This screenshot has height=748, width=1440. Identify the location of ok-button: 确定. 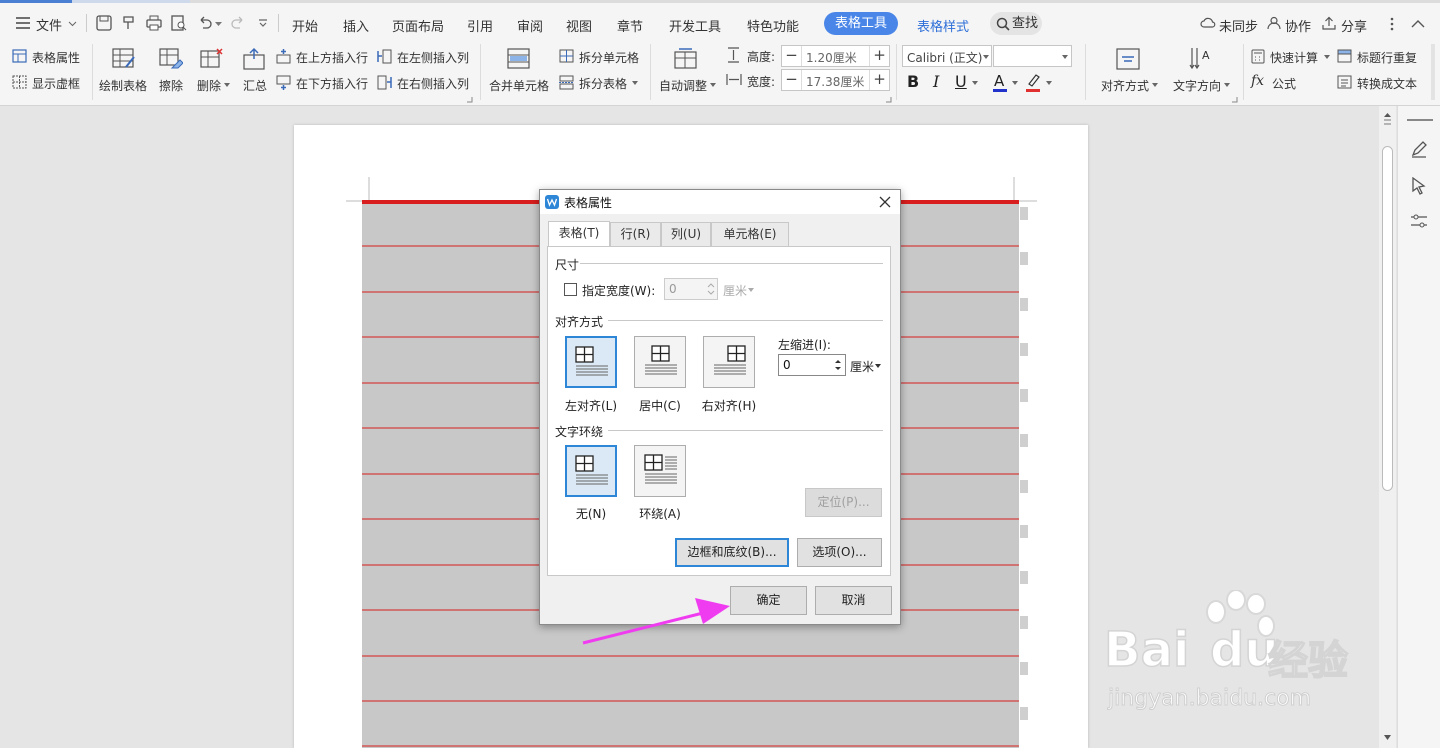
(768, 600).